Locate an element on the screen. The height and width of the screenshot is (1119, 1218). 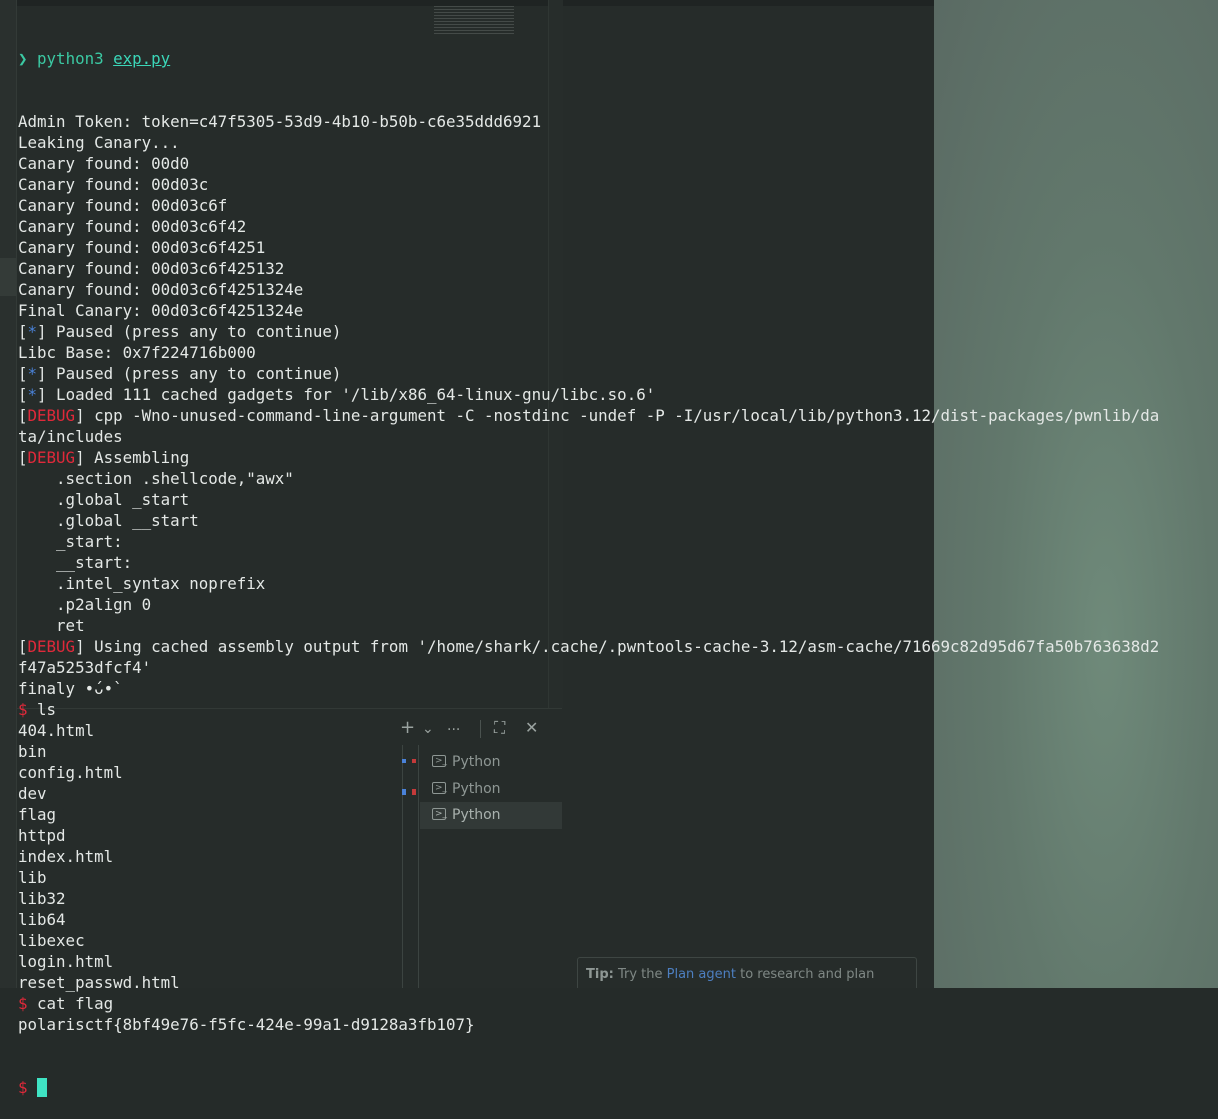
terminal-line: .section .shellcode,"awx" is located at coordinates (618, 478).